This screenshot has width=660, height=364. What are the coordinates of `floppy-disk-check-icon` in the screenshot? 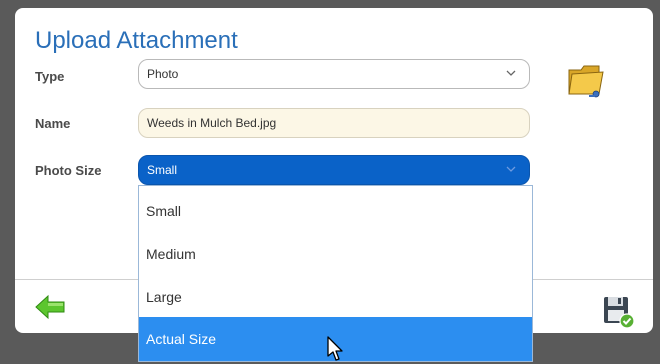 It's located at (619, 312).